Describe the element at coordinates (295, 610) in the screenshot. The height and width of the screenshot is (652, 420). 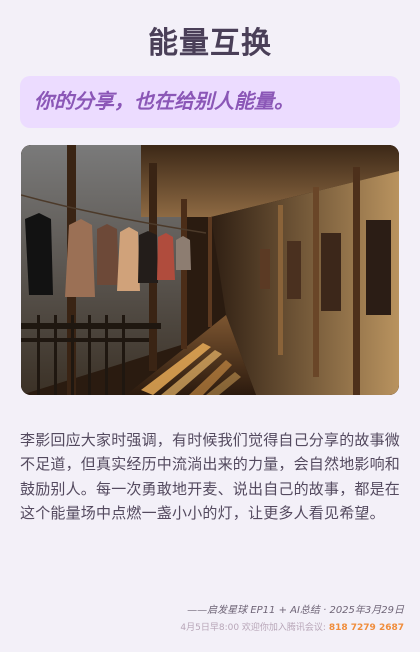
I see `source-line: ——启发星球 EP11 + AI总结 · 2025年3月29日` at that location.